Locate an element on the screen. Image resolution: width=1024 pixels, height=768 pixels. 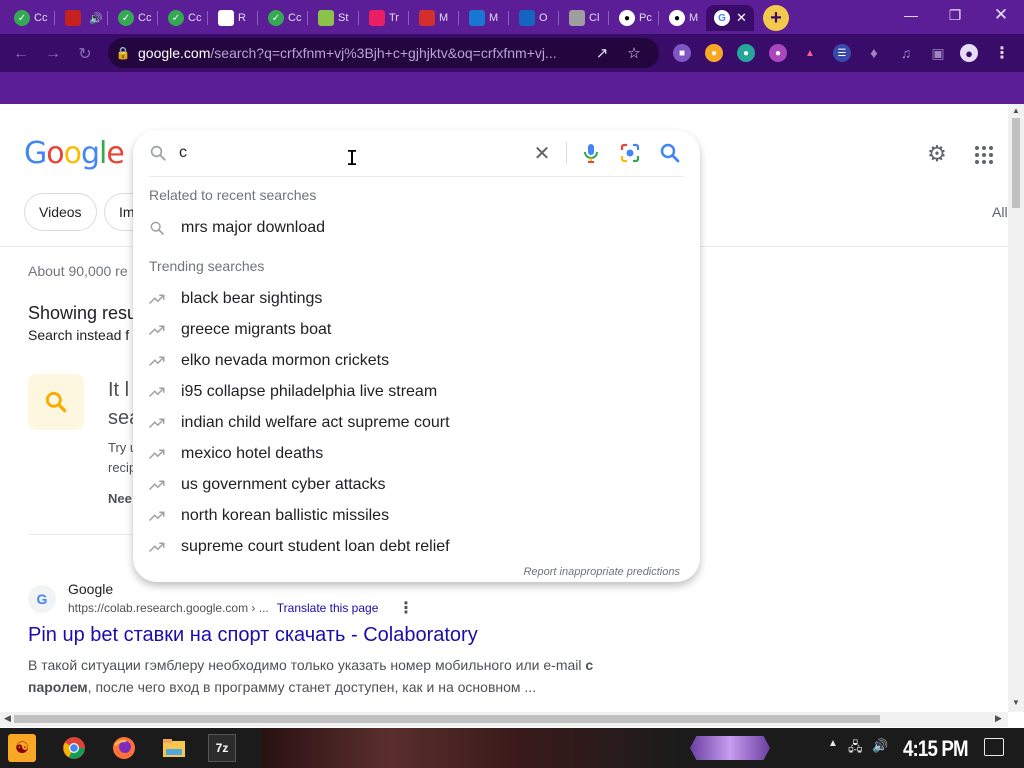
suggestion-item: mrs major download is located at coordinates (416, 227).